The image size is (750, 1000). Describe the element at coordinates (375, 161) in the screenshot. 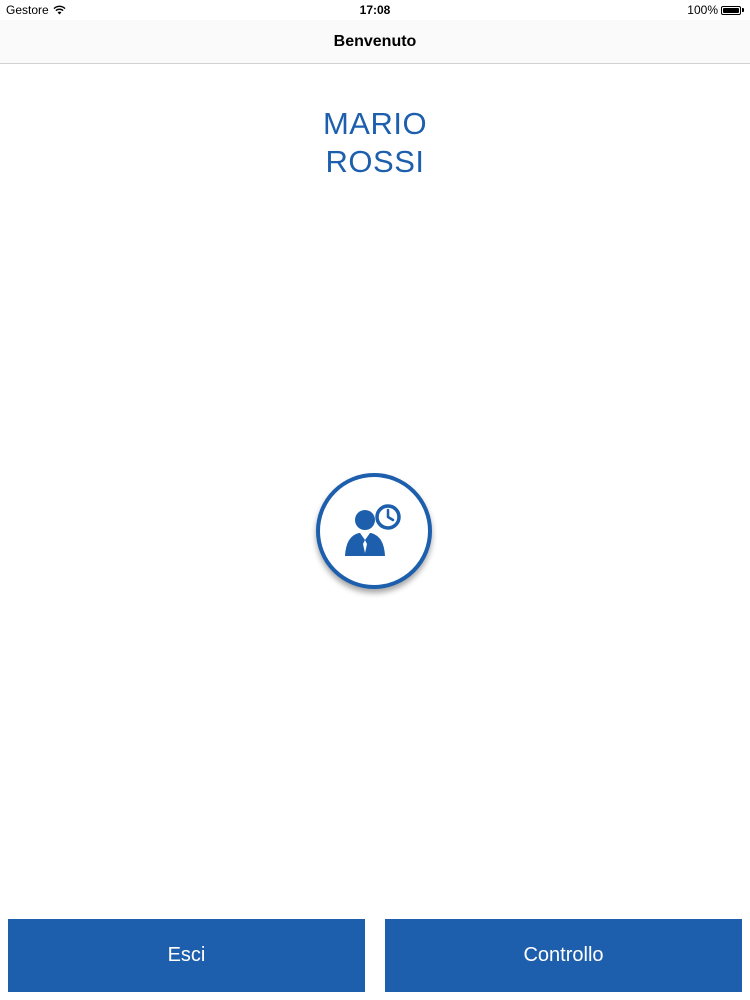

I see `user-last-name: ROSSI` at that location.